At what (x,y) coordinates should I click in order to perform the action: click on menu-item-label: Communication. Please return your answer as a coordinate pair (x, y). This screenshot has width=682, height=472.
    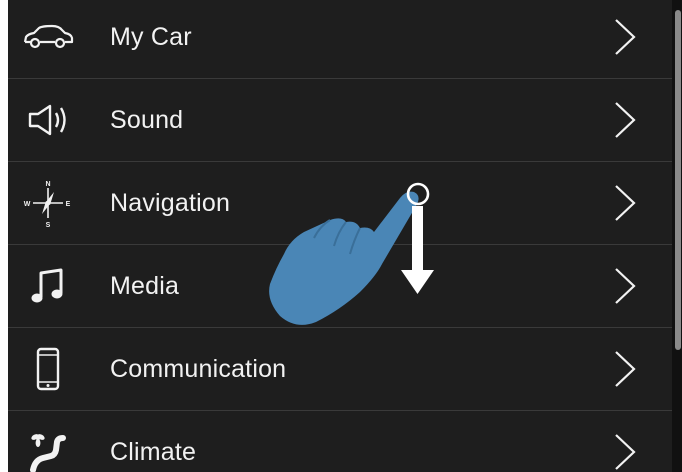
    Looking at the image, I should click on (198, 368).